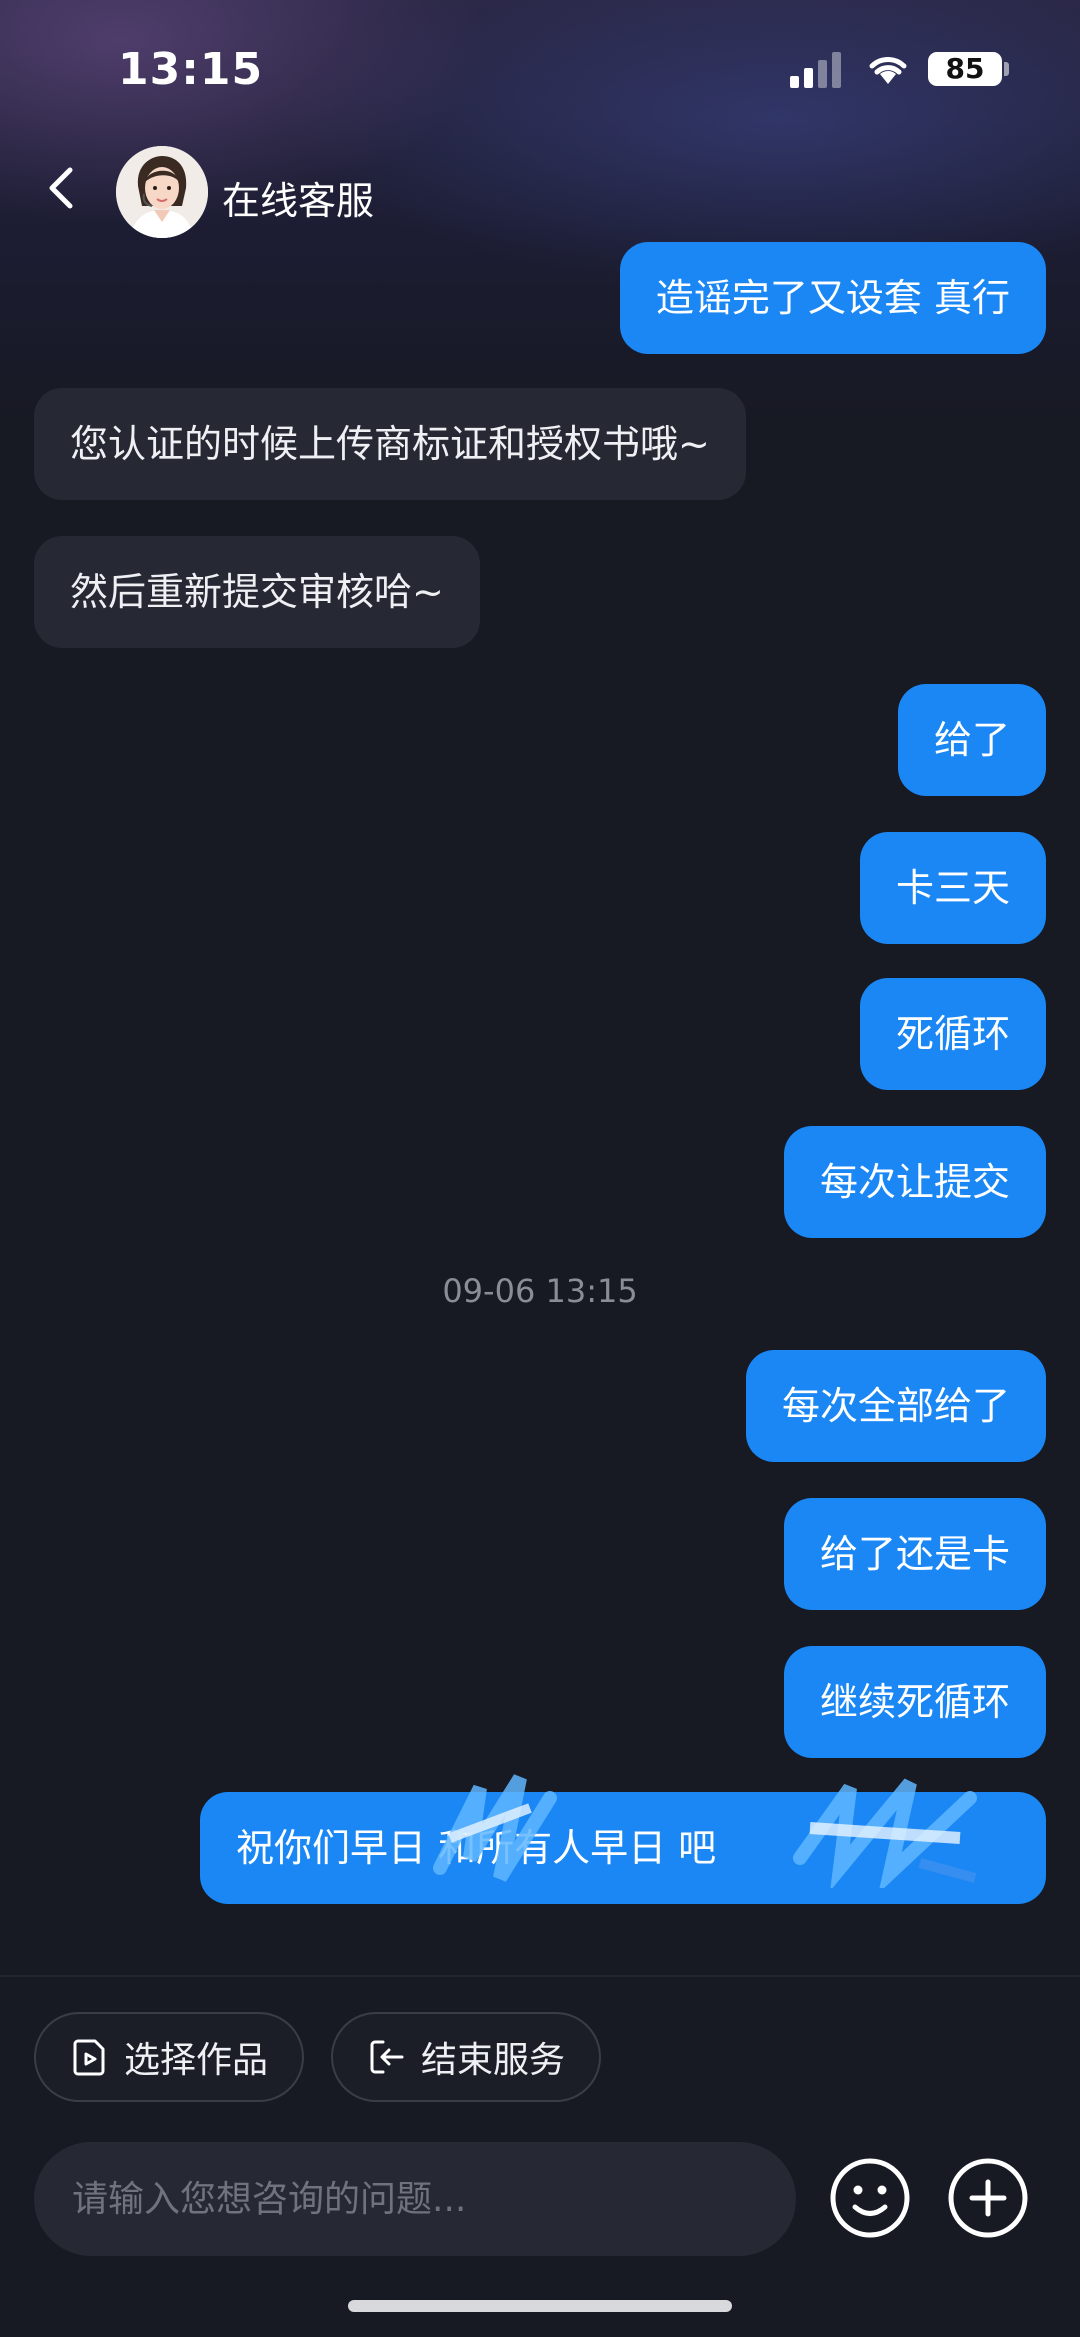  What do you see at coordinates (540, 2306) in the screenshot?
I see `home-indicator` at bounding box center [540, 2306].